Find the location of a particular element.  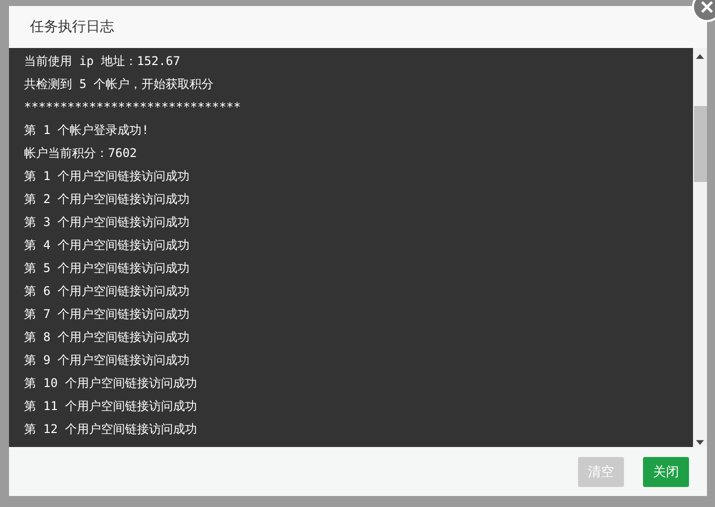

log-line: 第 6 个用户空间链接访问成功 is located at coordinates (107, 291).